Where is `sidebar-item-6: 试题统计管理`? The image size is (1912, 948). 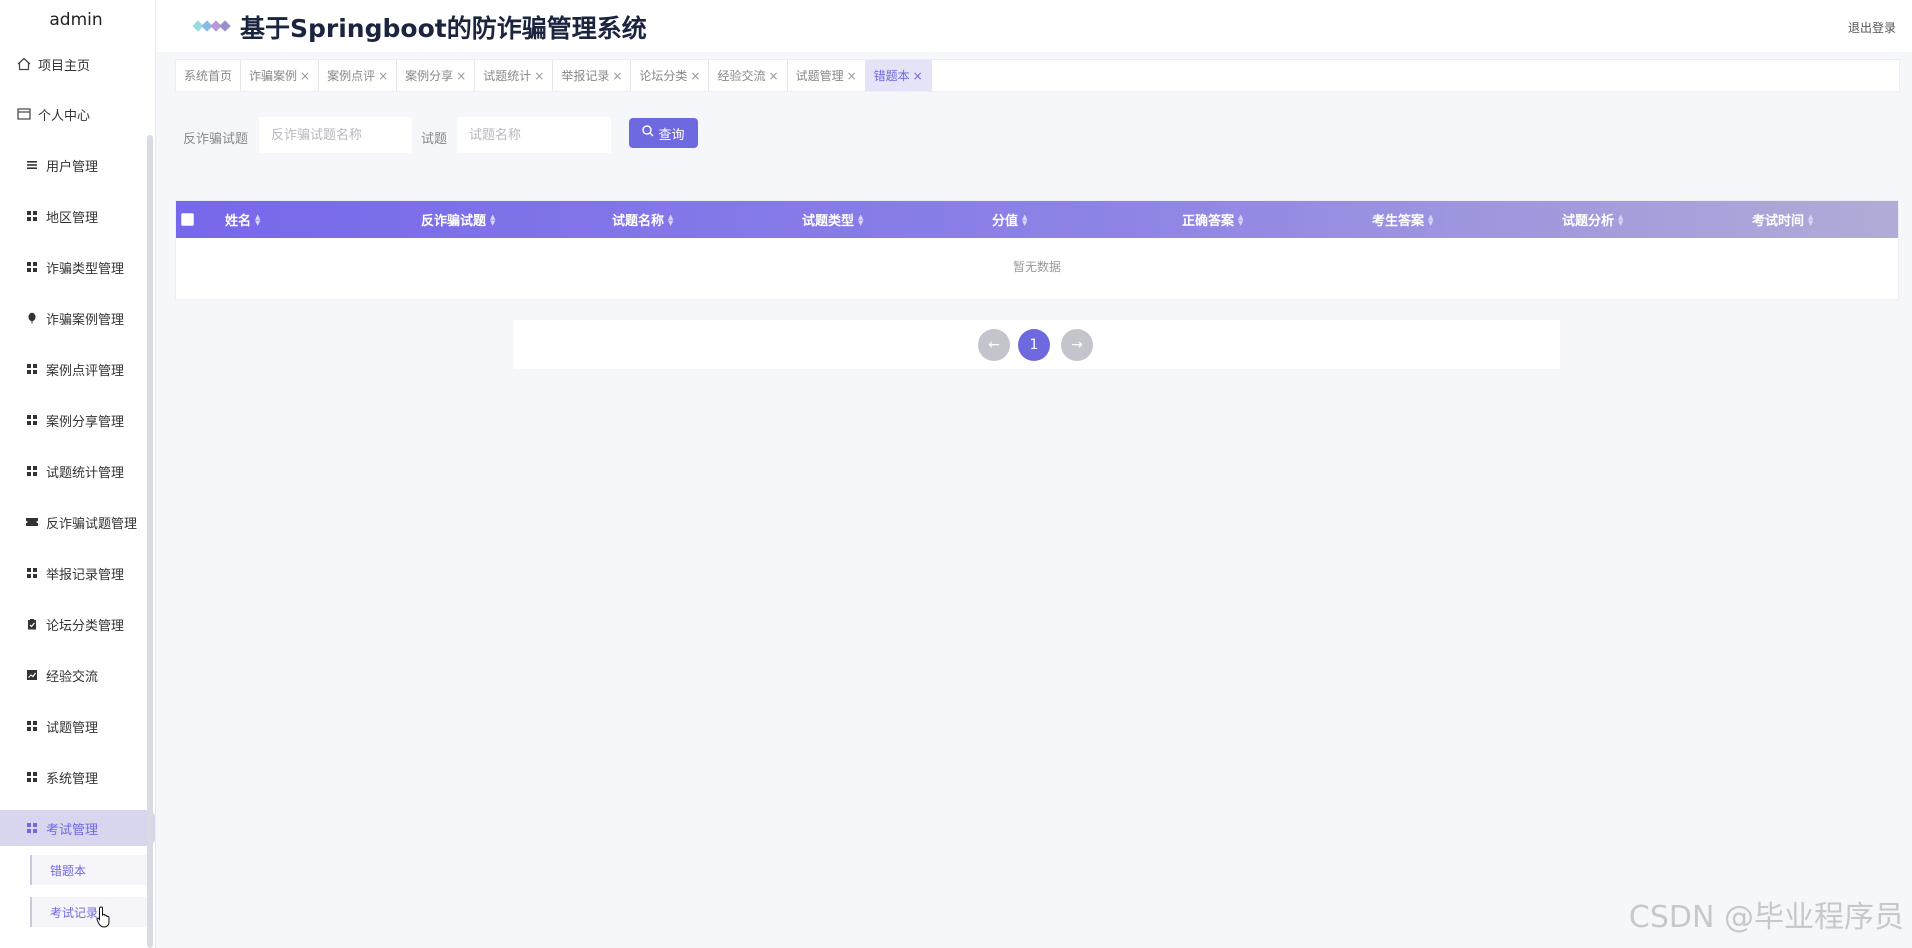 sidebar-item-6: 试题统计管理 is located at coordinates (77, 471).